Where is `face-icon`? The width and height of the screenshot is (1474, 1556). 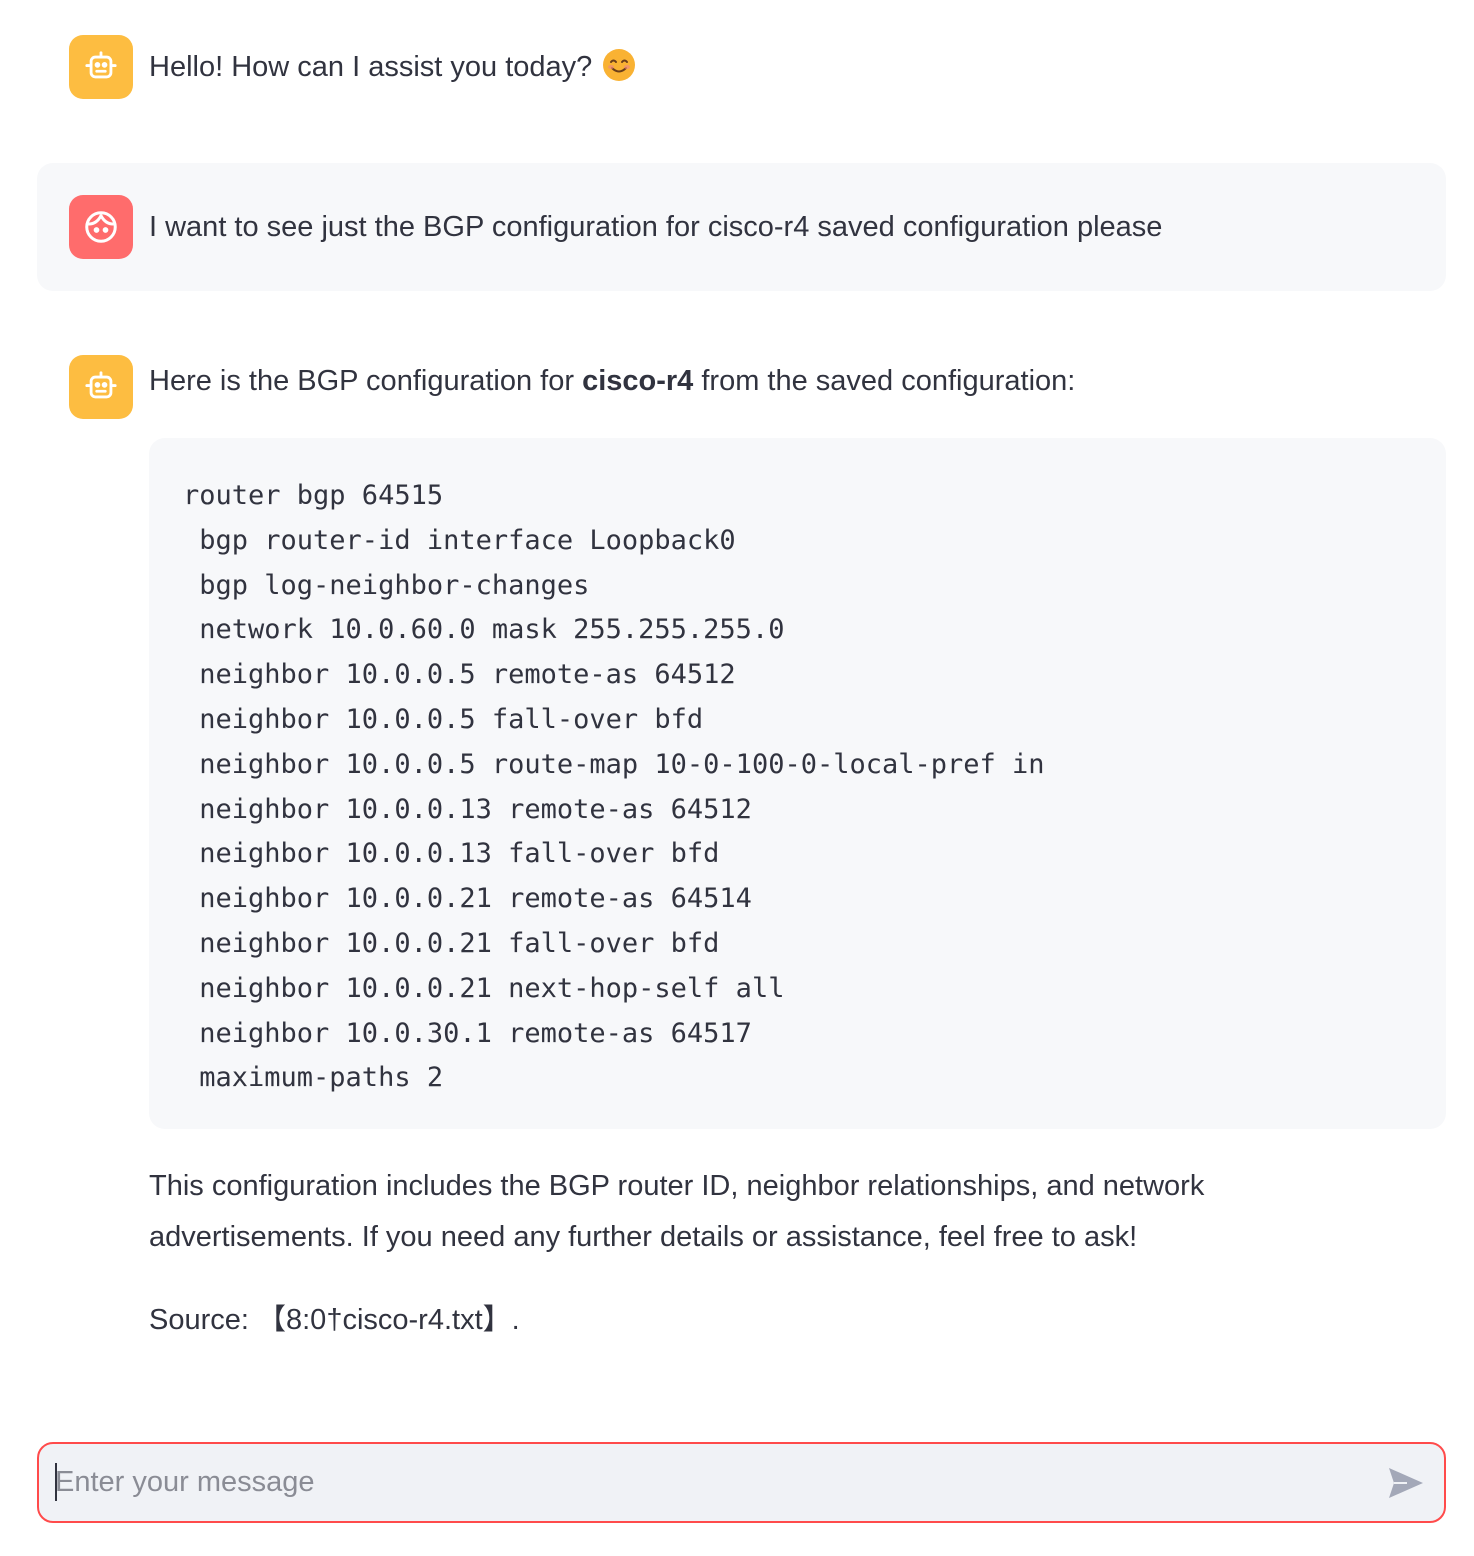
face-icon is located at coordinates (101, 227).